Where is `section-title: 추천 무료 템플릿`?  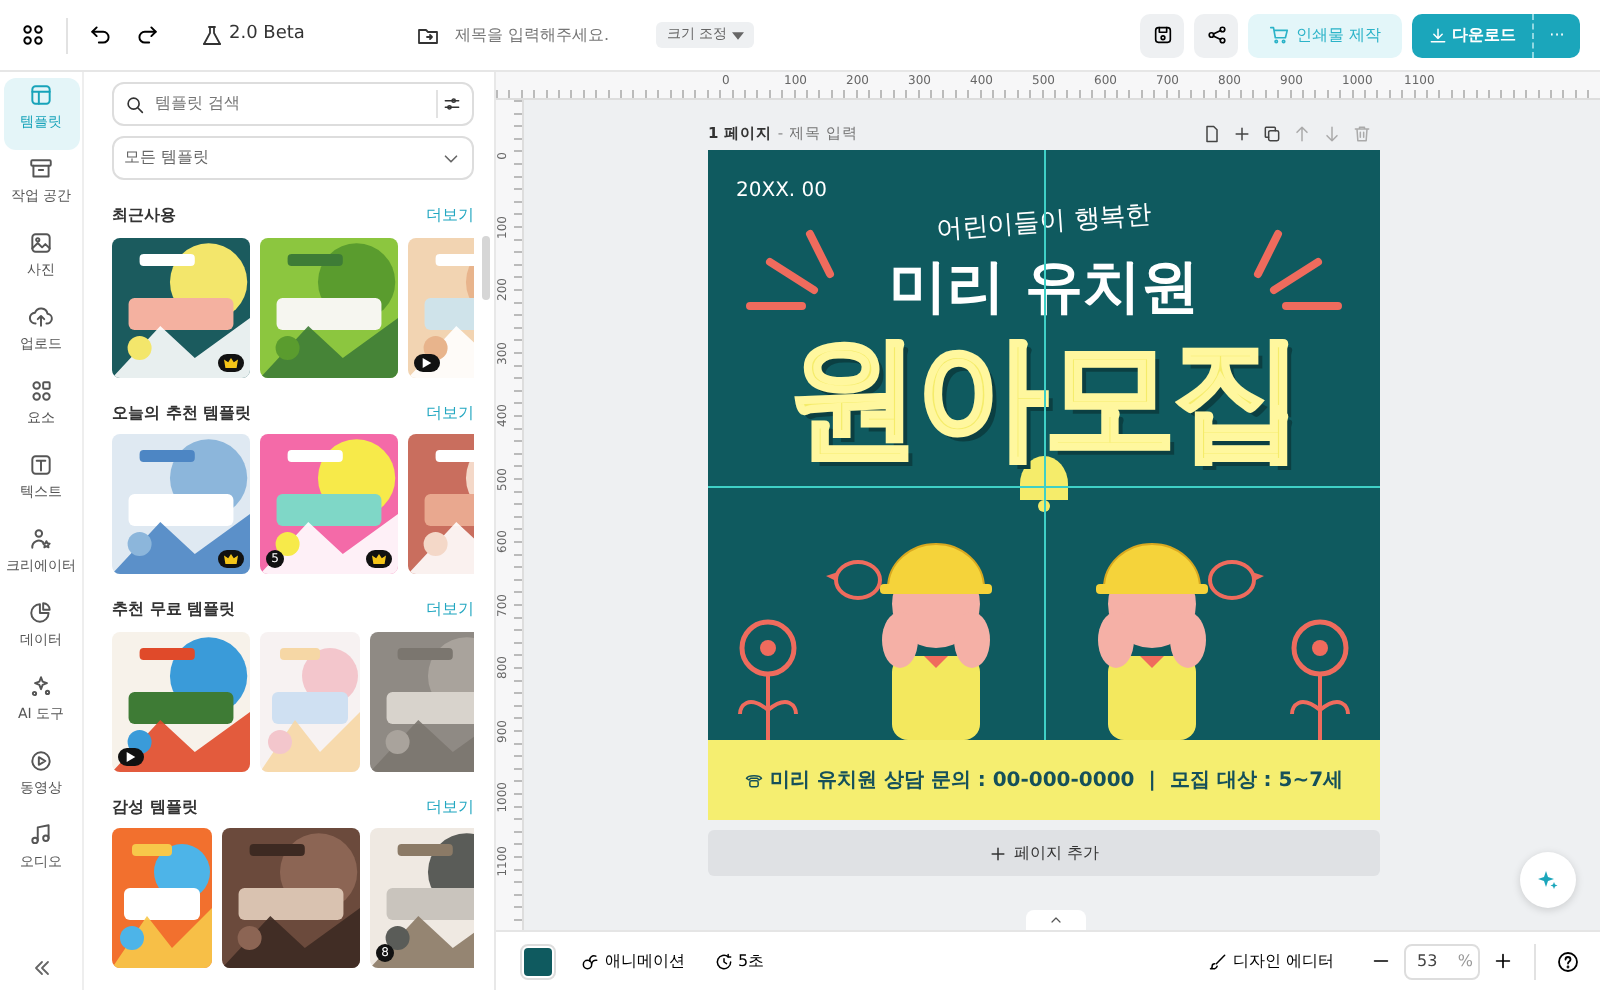 section-title: 추천 무료 템플릿 is located at coordinates (174, 610).